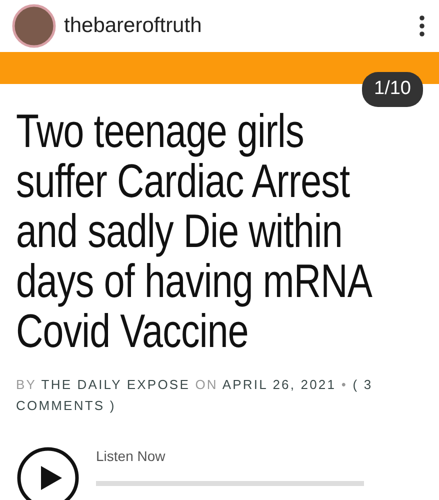 The image size is (439, 500). What do you see at coordinates (131, 456) in the screenshot?
I see `listen-label: Listen Now` at bounding box center [131, 456].